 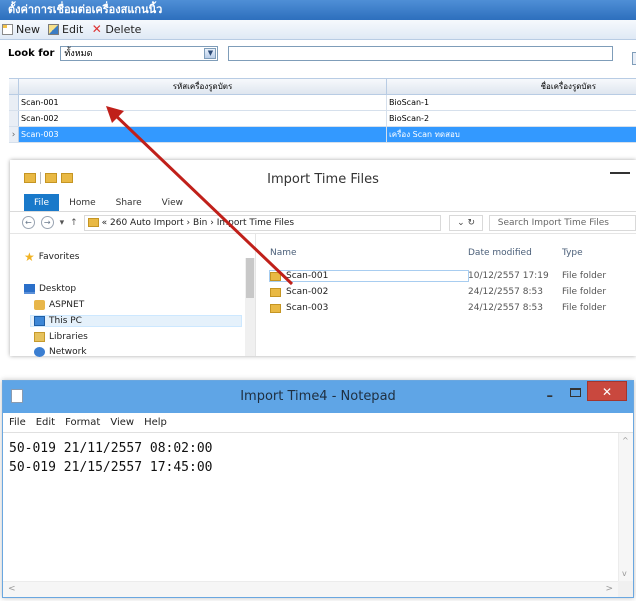 I want to click on notepad-title: Import Time4 - Notepad, so click(x=318, y=396).